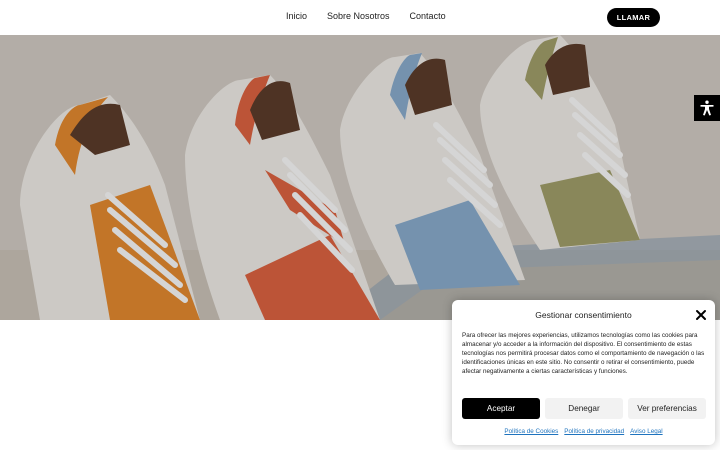  I want to click on main-nav: Inicio Sobre Nosotros Contacto, so click(366, 16).